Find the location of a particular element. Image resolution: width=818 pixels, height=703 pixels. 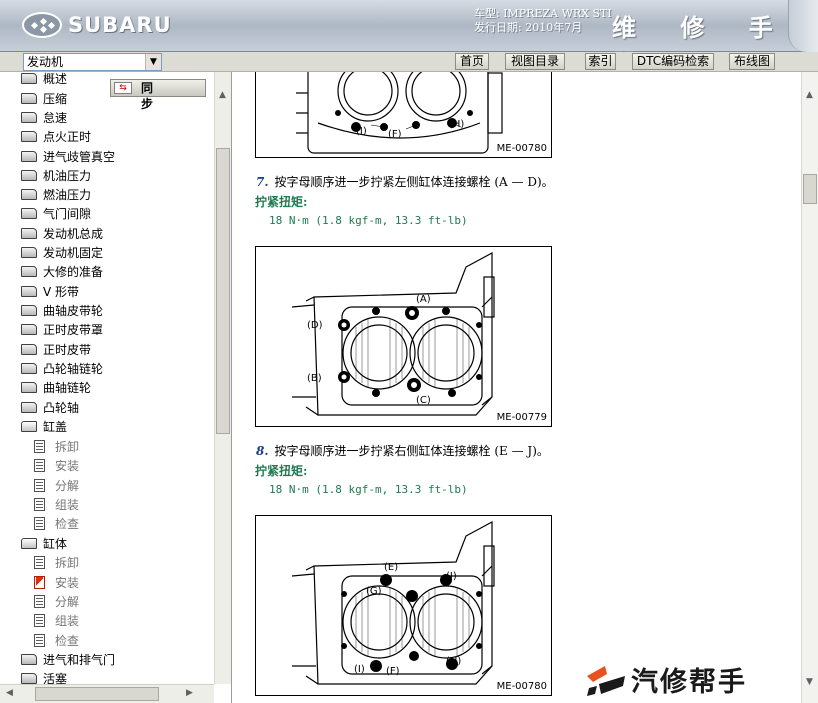

step-text: 按字母顺序进一步拧紧右侧缸体连接螺栓 (E — J)。 is located at coordinates (411, 451).